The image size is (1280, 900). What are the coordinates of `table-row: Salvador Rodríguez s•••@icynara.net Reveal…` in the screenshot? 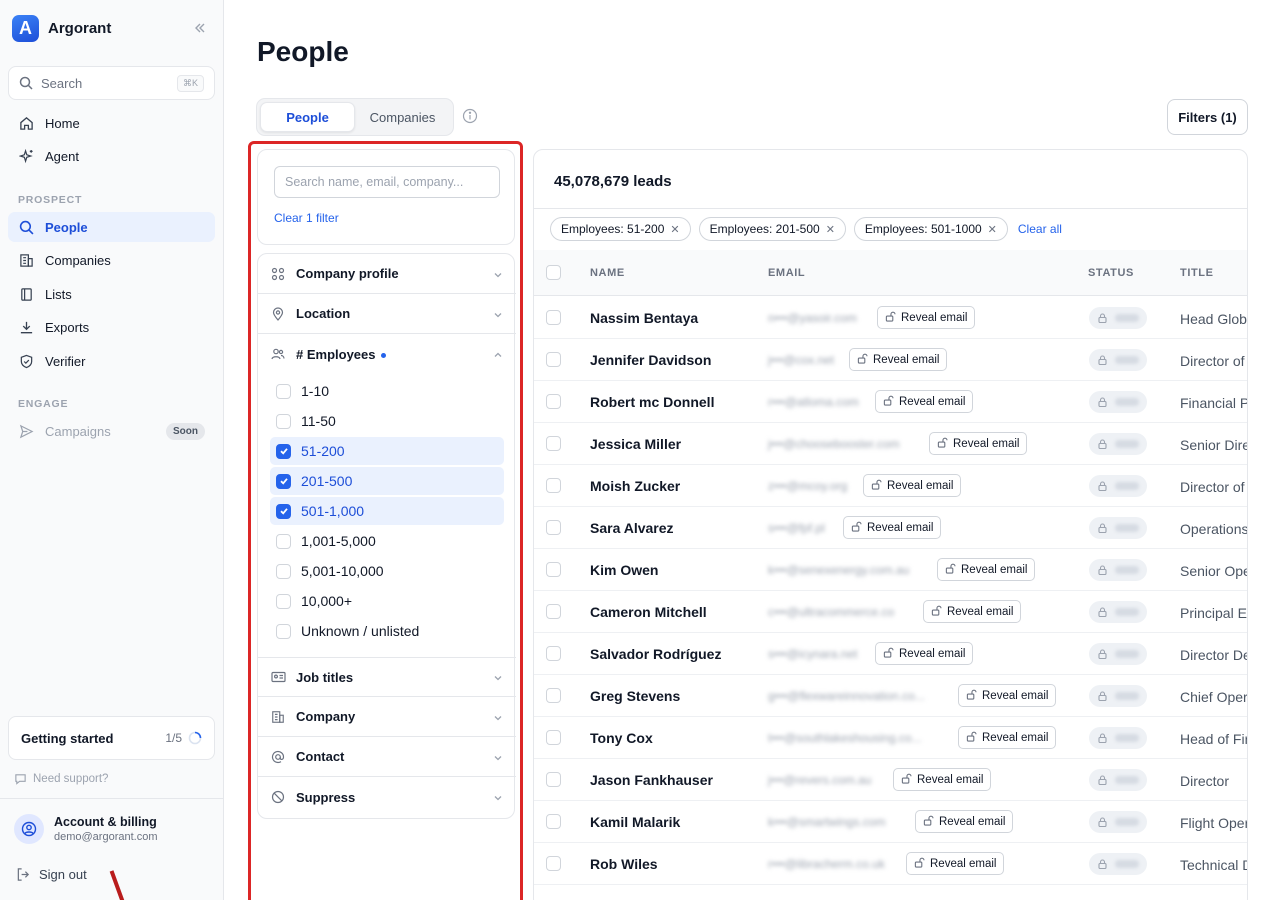 It's located at (890, 654).